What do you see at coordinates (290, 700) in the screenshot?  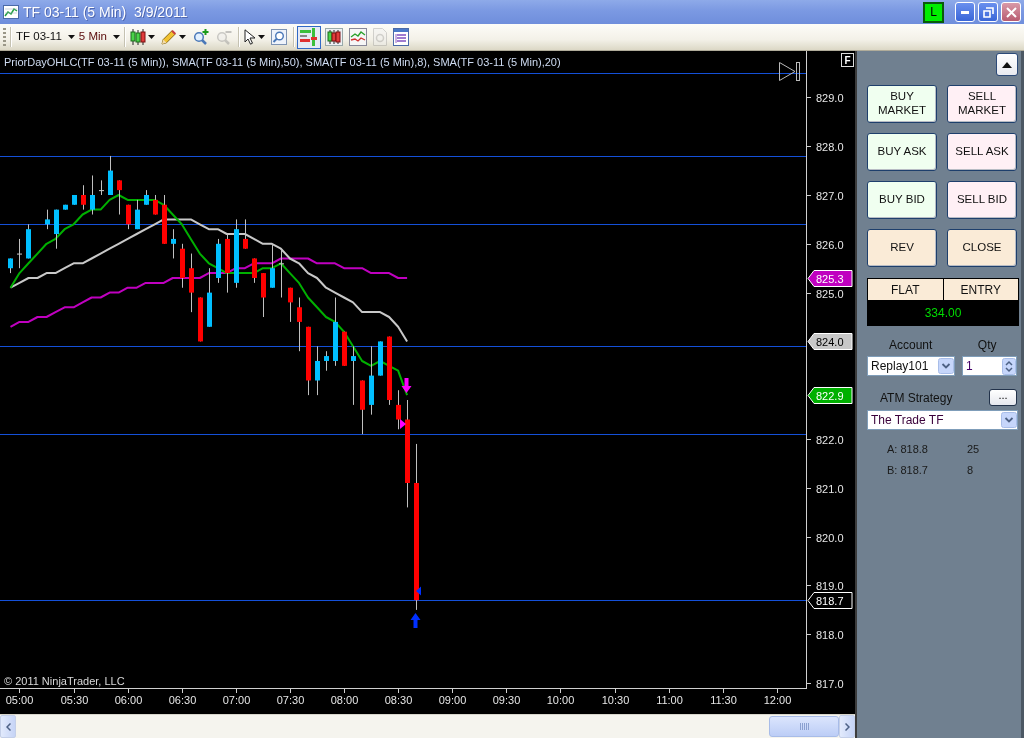 I see `axis-label: 07:30` at bounding box center [290, 700].